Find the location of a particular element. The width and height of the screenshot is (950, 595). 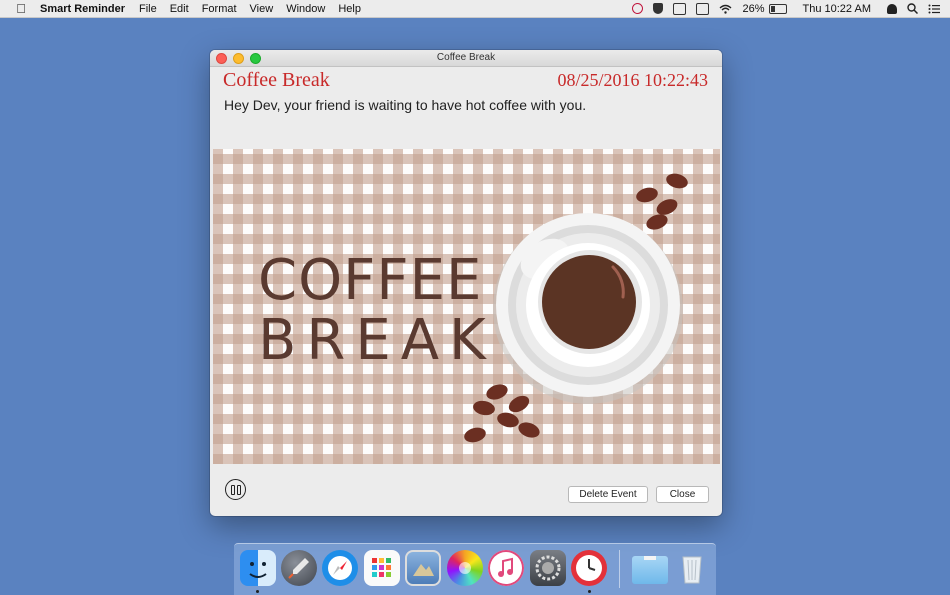

dock-separator is located at coordinates (619, 569).